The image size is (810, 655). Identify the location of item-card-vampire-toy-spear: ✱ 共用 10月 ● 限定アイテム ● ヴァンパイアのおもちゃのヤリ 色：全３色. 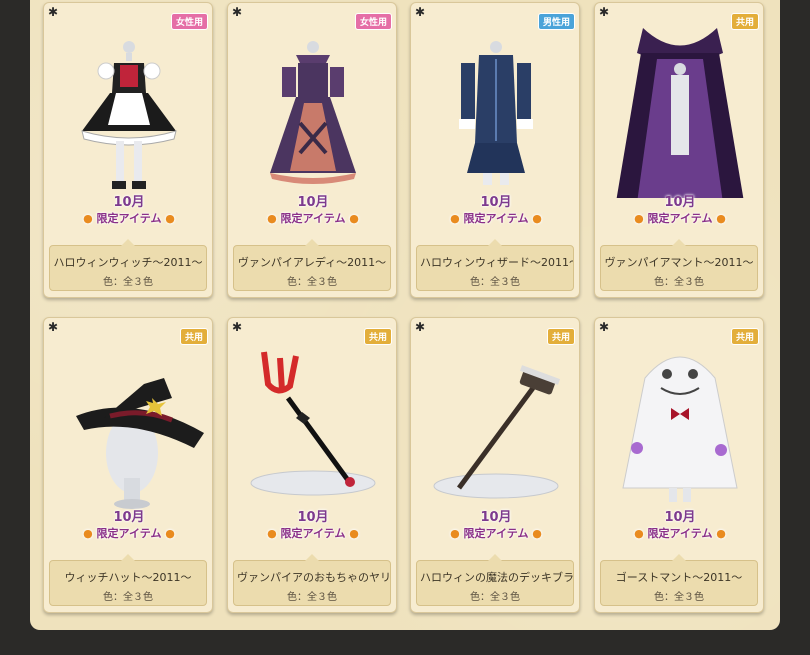
(312, 465).